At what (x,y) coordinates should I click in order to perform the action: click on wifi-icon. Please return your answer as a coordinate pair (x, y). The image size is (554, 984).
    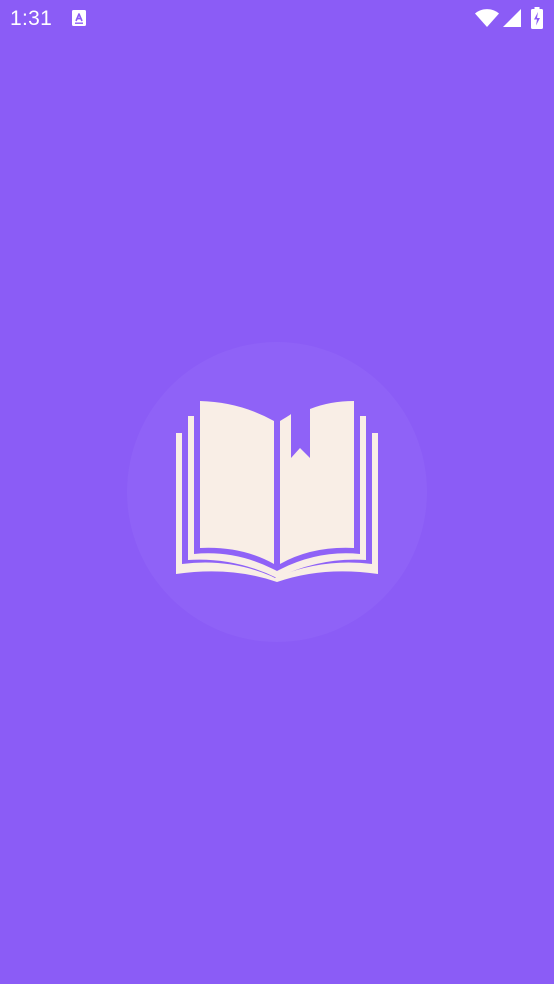
    Looking at the image, I should click on (487, 18).